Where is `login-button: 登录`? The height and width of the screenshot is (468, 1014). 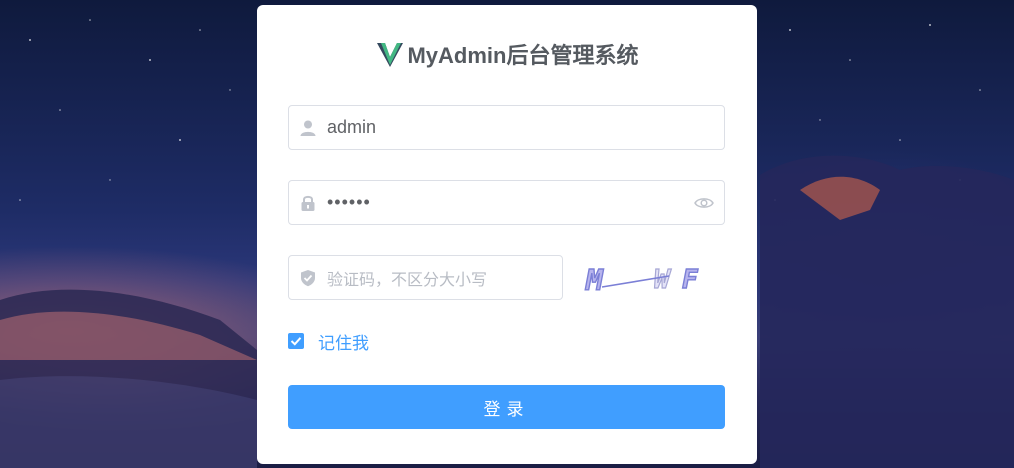
login-button: 登录 is located at coordinates (506, 407).